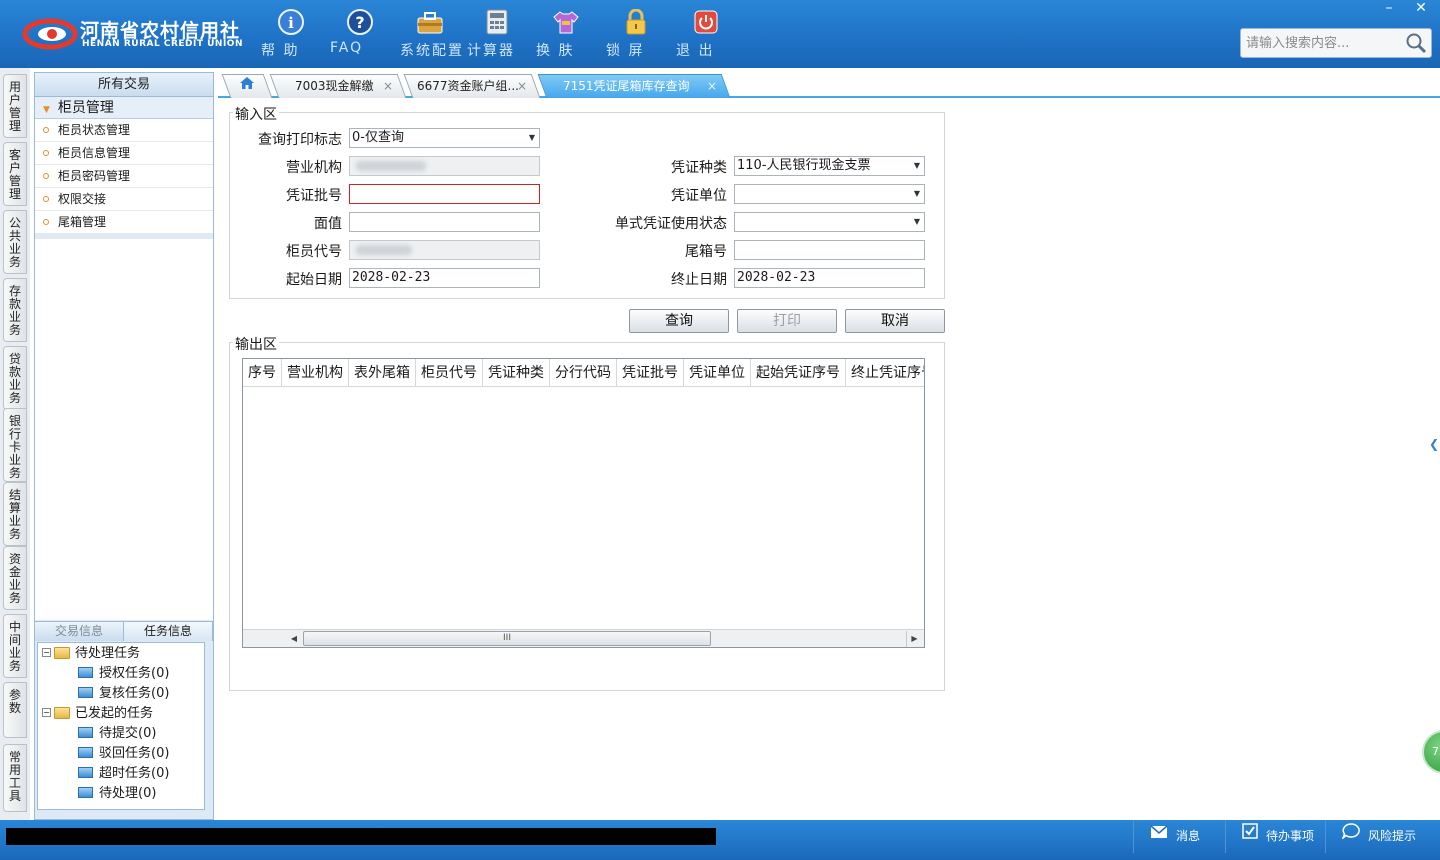 The image size is (1440, 860). I want to click on tree-node-label: 待处理(0), so click(128, 793).